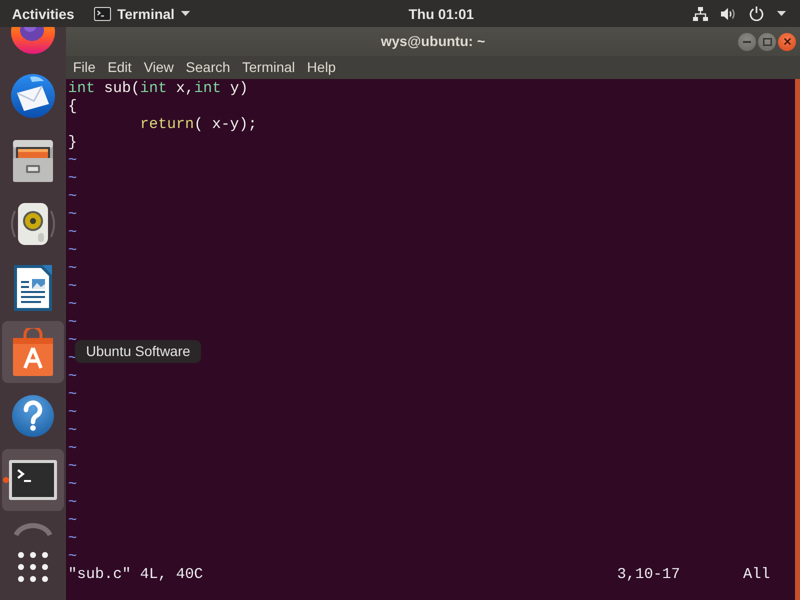  I want to click on activities-button: Activities, so click(43, 13).